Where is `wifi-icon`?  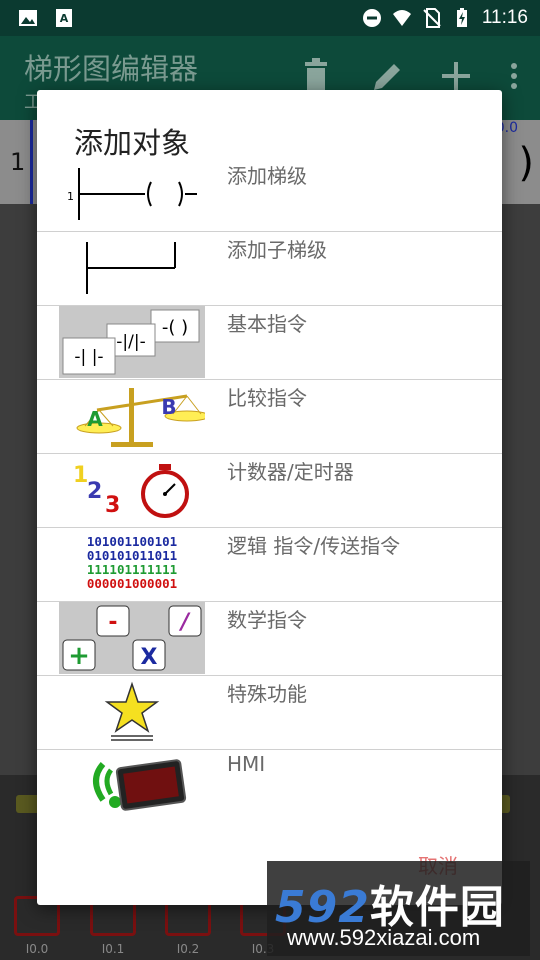 wifi-icon is located at coordinates (401, 18).